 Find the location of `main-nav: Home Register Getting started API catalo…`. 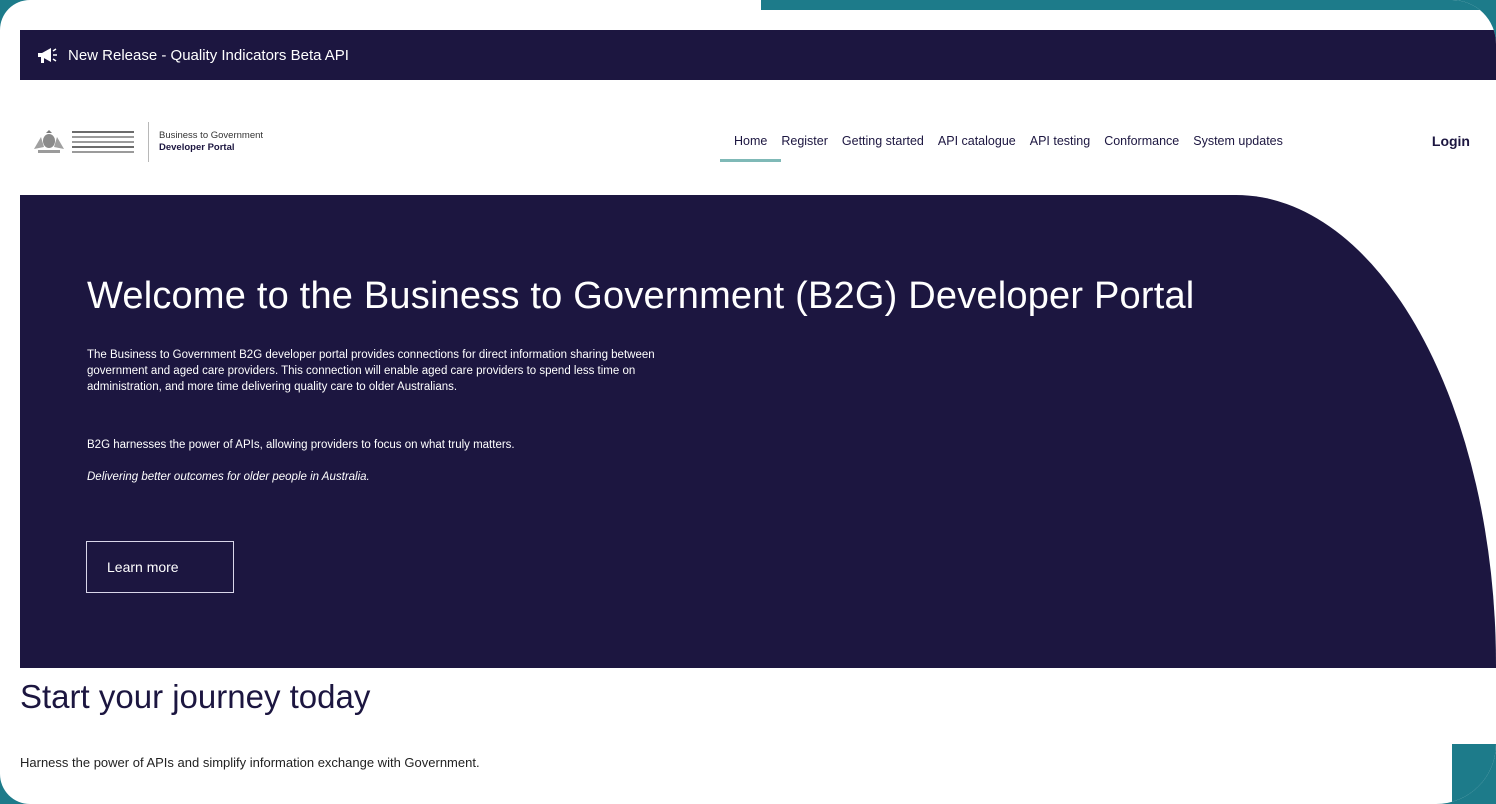

main-nav: Home Register Getting started API catalo… is located at coordinates (1004, 142).